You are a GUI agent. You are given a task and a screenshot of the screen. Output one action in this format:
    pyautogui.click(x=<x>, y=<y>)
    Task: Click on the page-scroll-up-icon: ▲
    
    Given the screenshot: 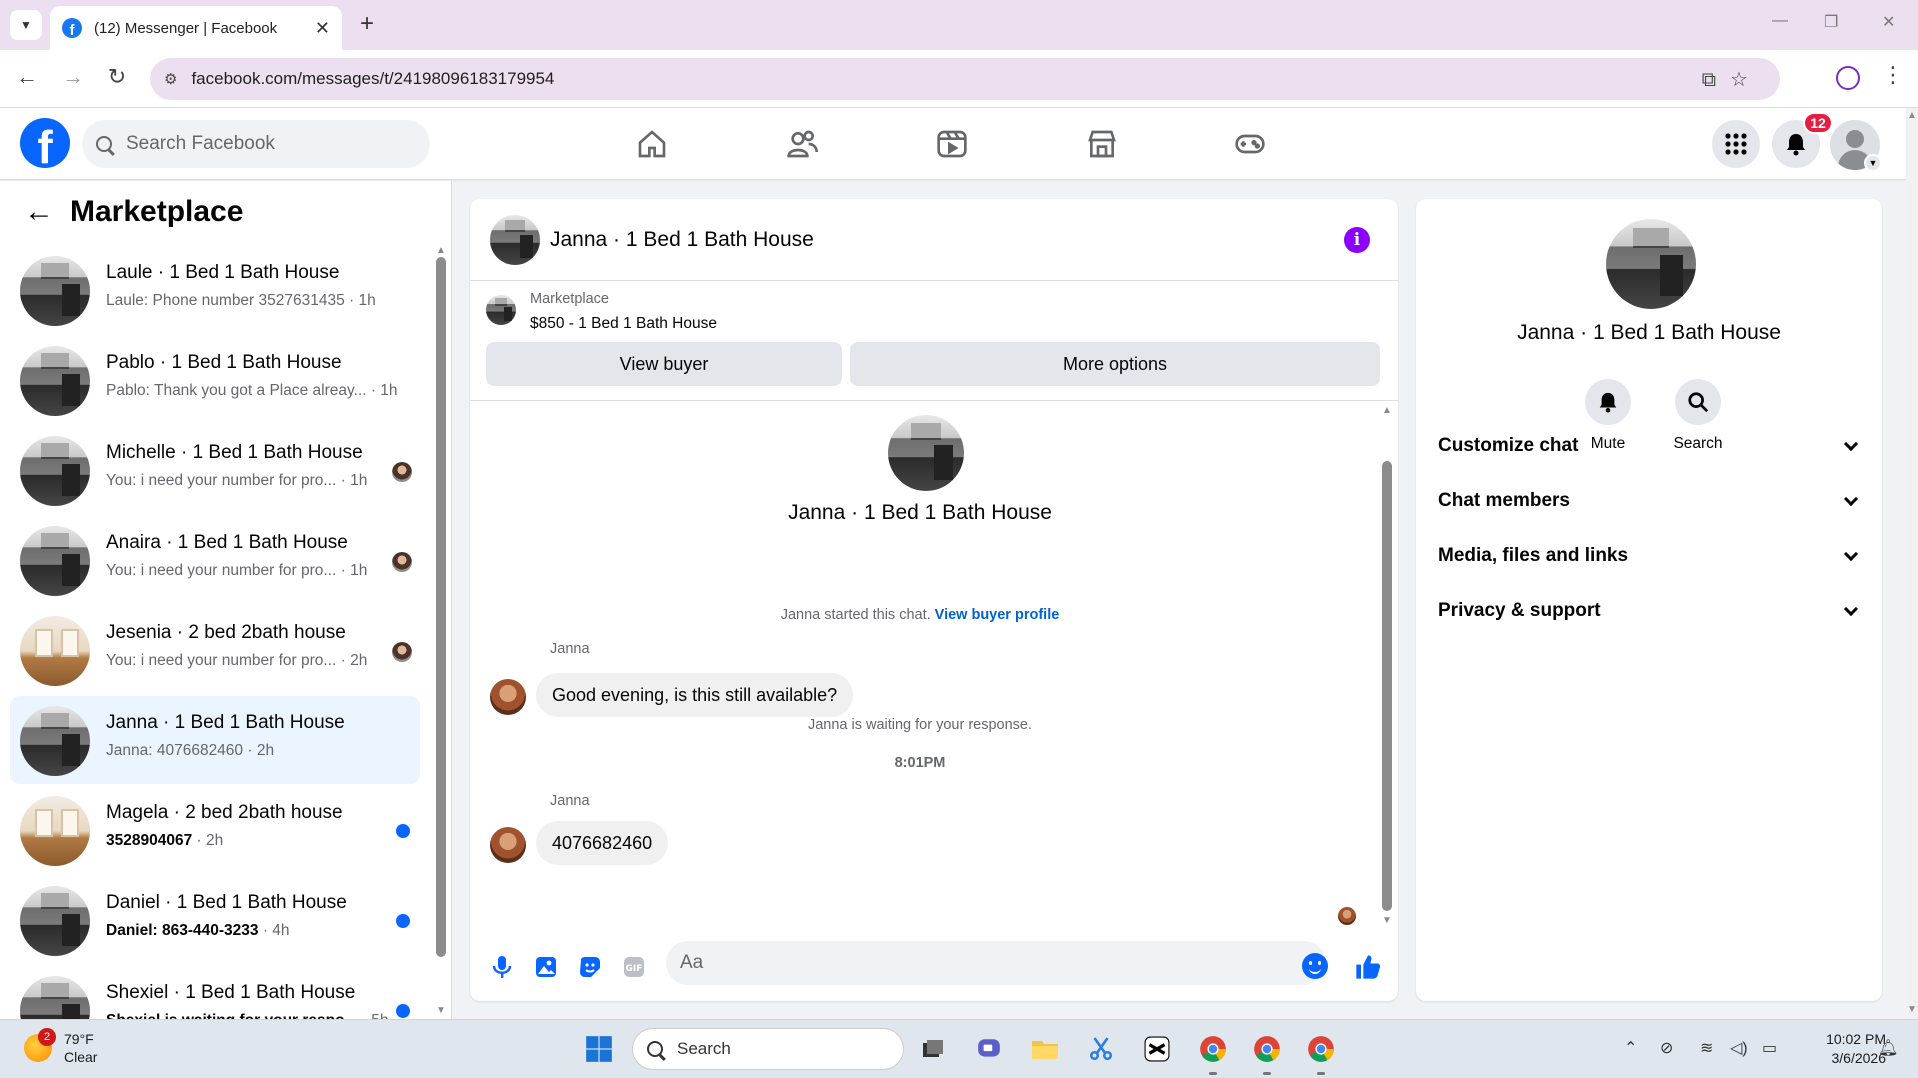 What is the action you would take?
    pyautogui.click(x=1912, y=115)
    